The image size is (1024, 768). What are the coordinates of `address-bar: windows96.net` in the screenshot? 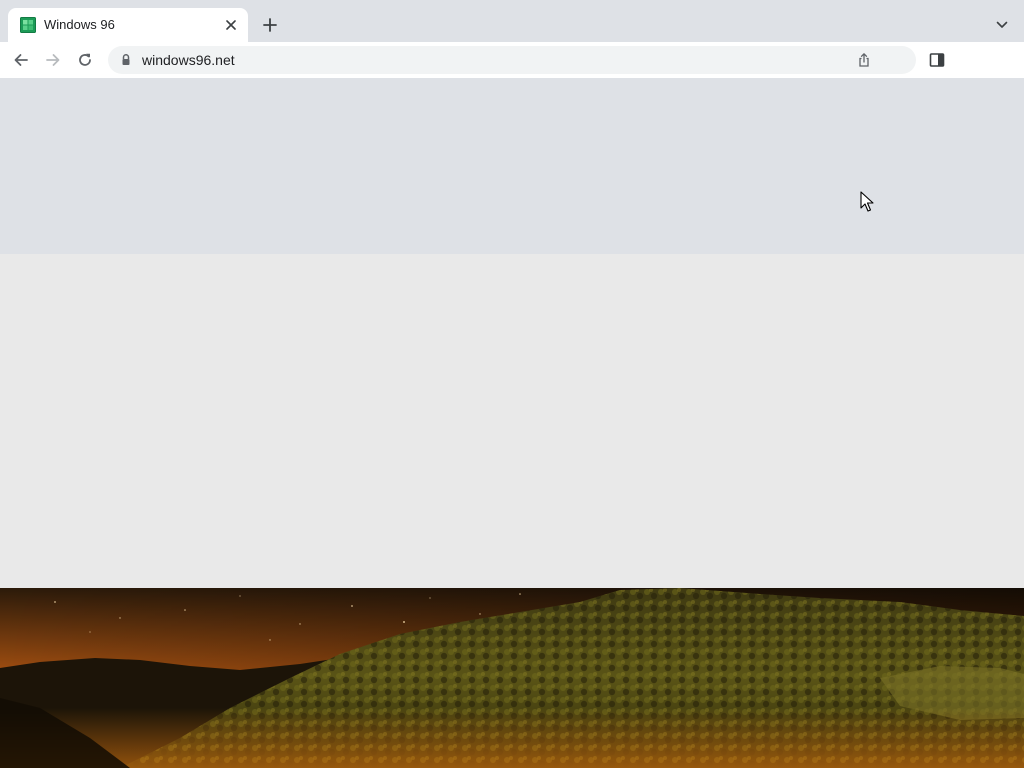 It's located at (512, 60).